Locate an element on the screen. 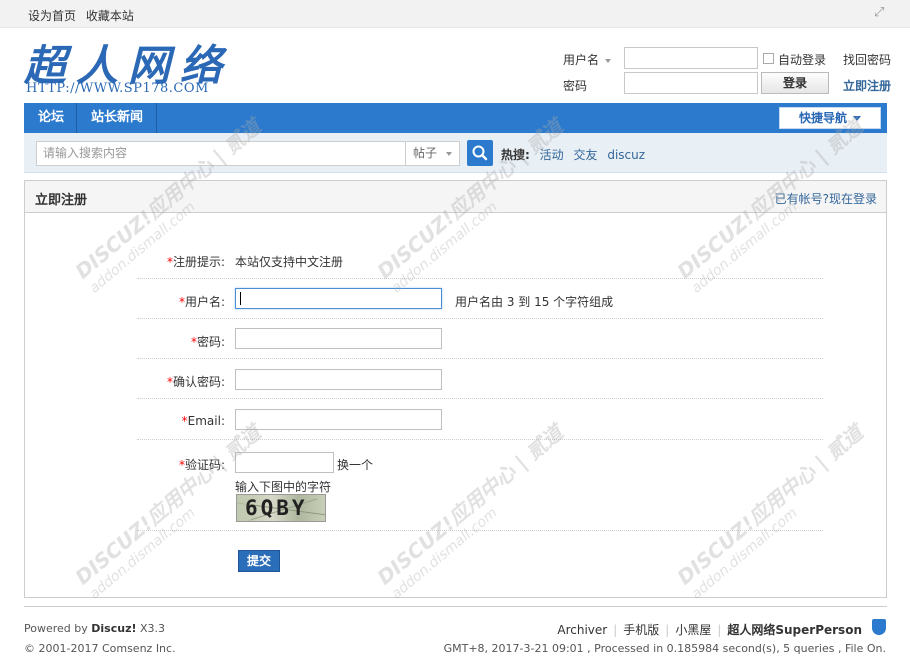  shield-icon is located at coordinates (879, 627).